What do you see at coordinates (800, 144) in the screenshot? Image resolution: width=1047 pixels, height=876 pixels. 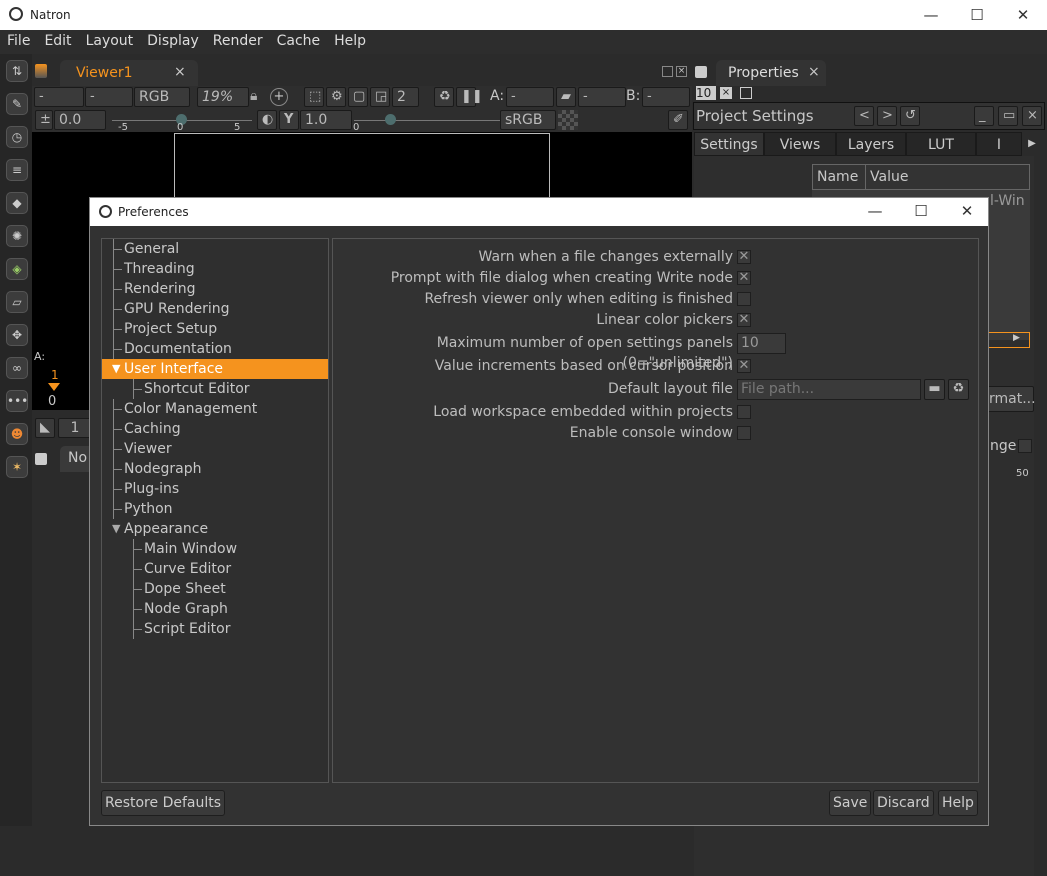 I see `tab-views: Views` at bounding box center [800, 144].